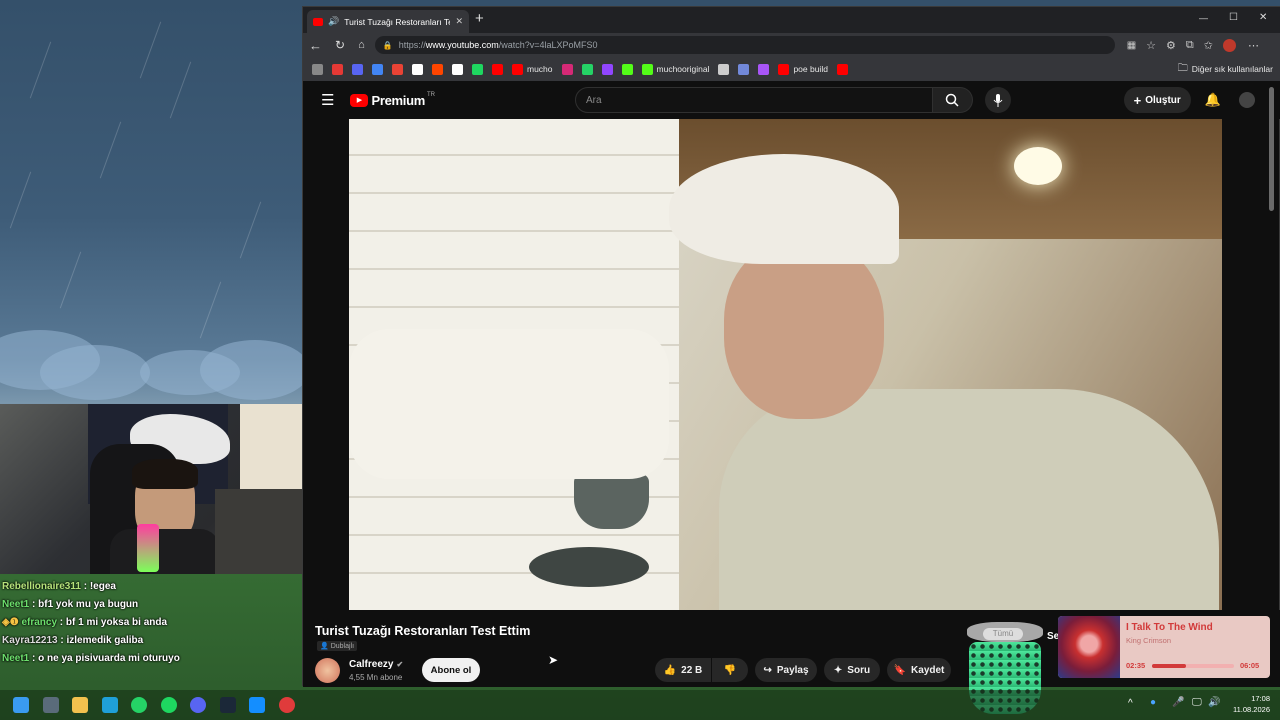  I want to click on person-icon: 👤, so click(324, 646).